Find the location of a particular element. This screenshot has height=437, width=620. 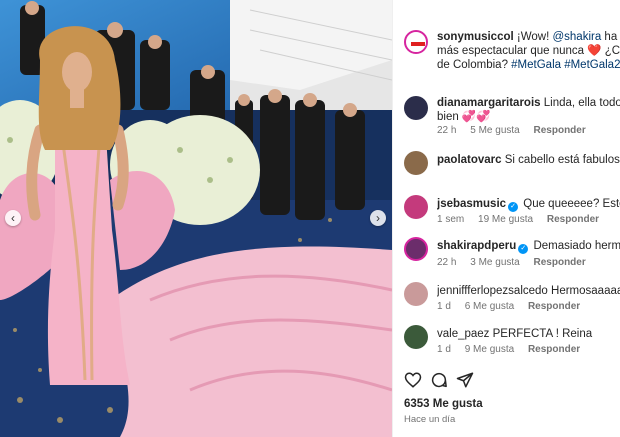

comment-username: shakirapdperu is located at coordinates (476, 246).